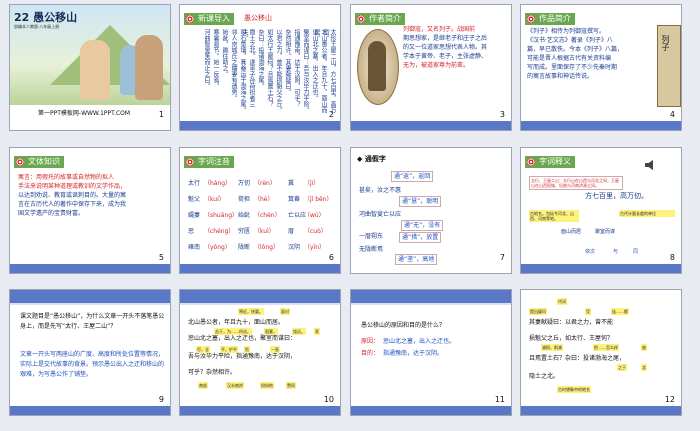 The height and width of the screenshot is (431, 700). What do you see at coordinates (380, 214) in the screenshot?
I see `example-4: 河曲智叟亡以应` at bounding box center [380, 214].